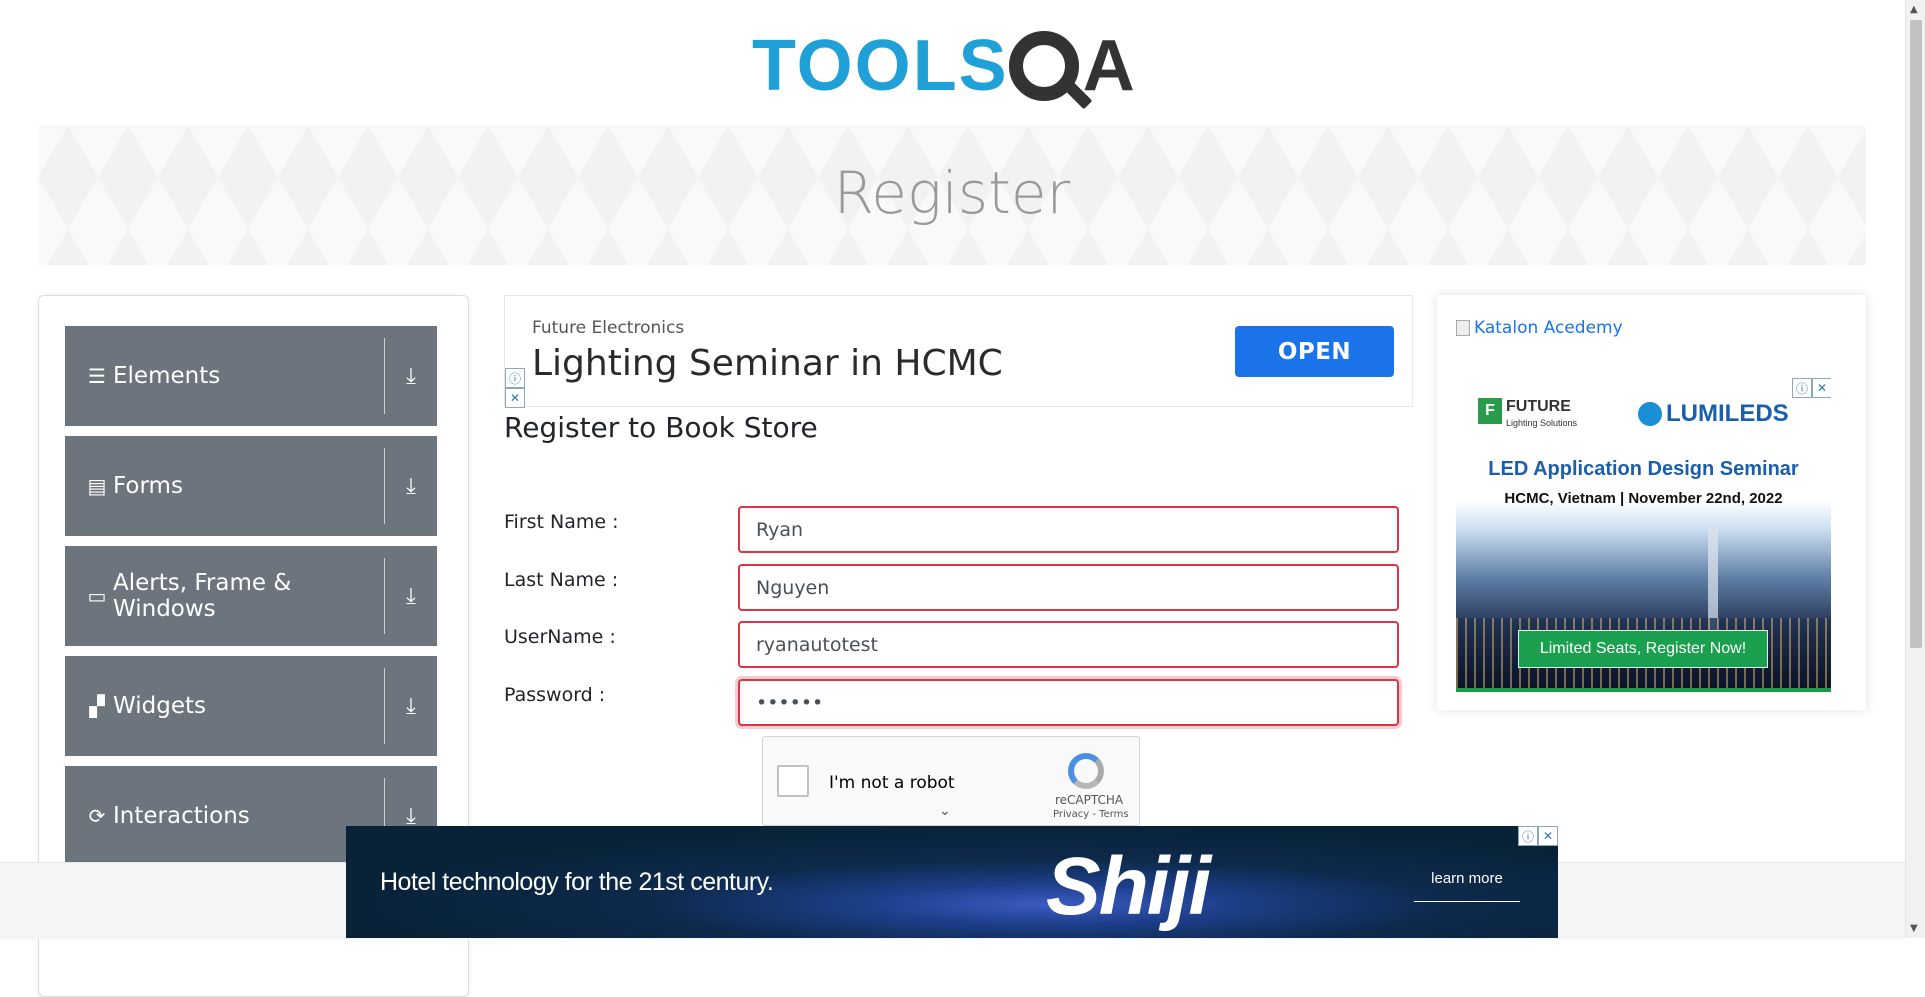  Describe the element at coordinates (1068, 529) in the screenshot. I see `first-name-input: Ryan` at that location.